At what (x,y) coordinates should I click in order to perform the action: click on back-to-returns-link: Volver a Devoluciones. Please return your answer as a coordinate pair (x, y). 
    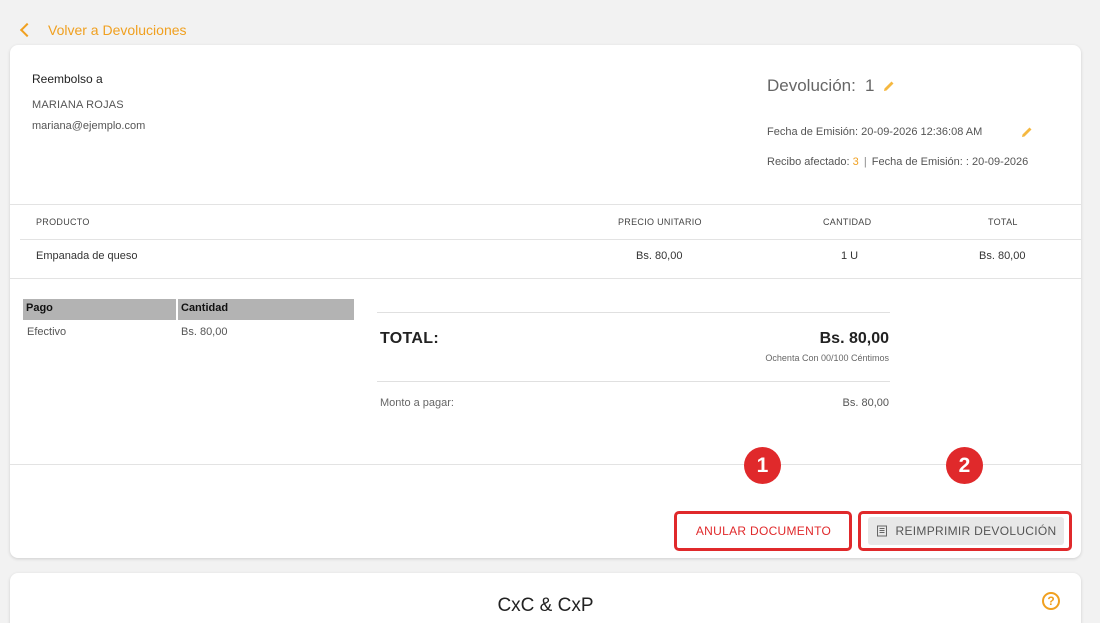
    Looking at the image, I should click on (102, 30).